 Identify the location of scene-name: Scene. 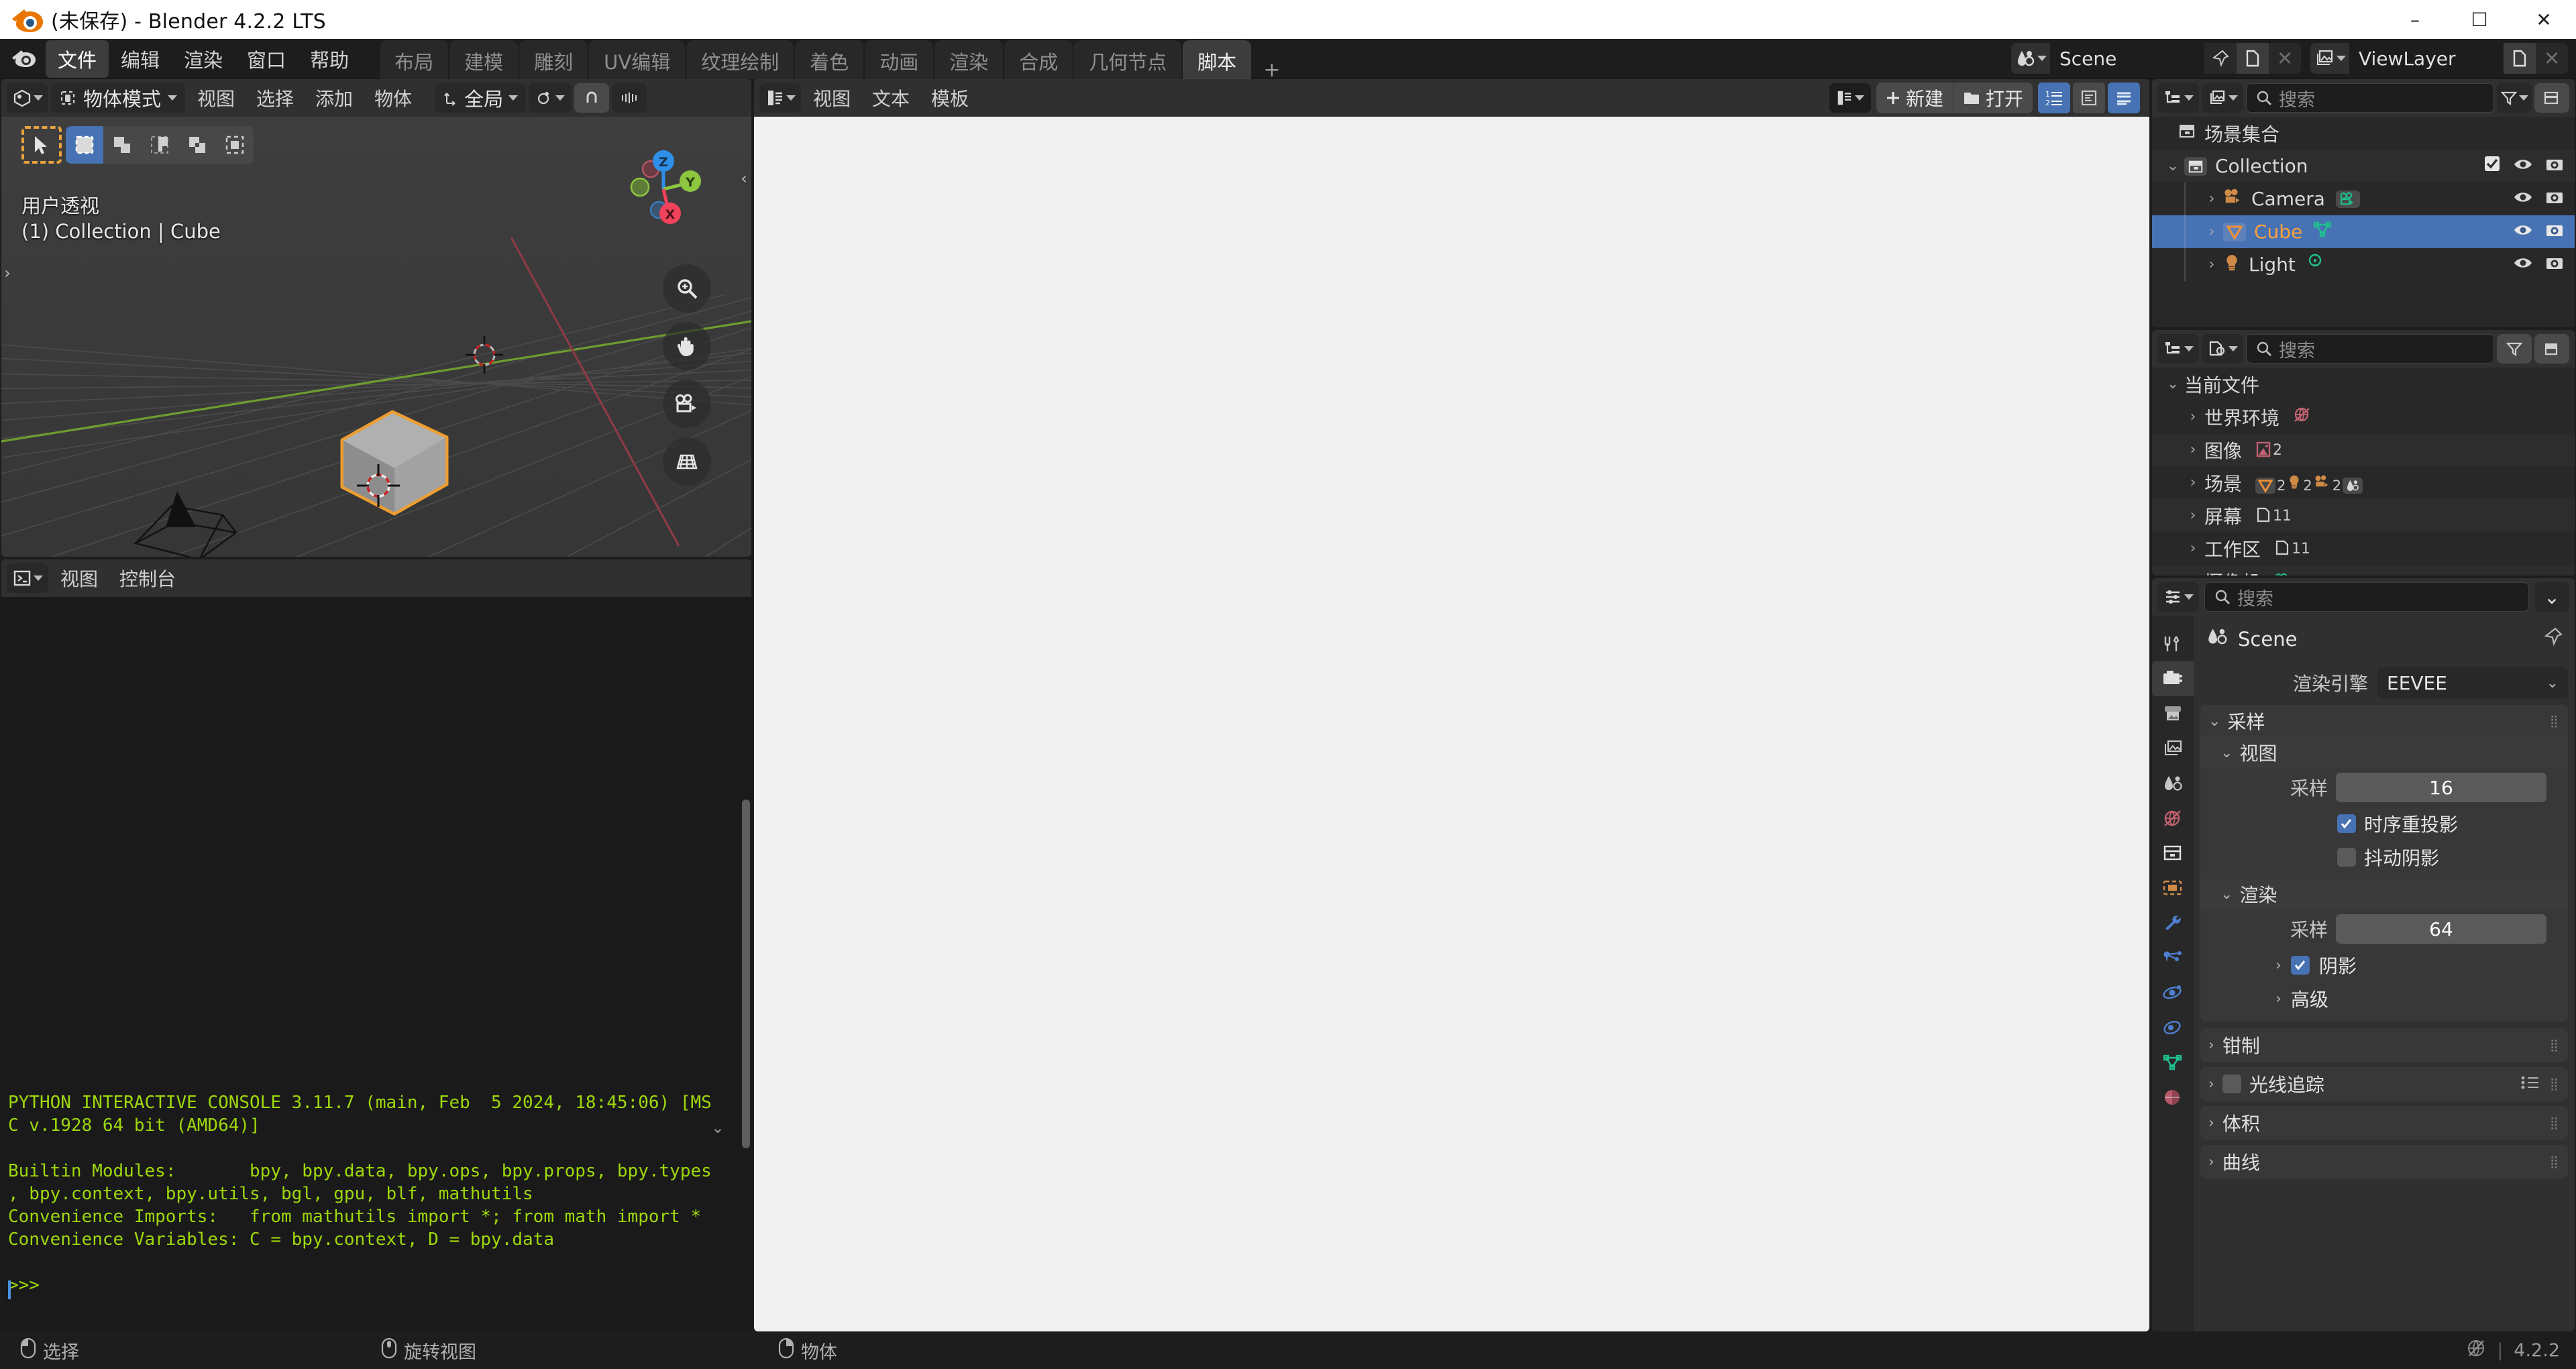
(2127, 58).